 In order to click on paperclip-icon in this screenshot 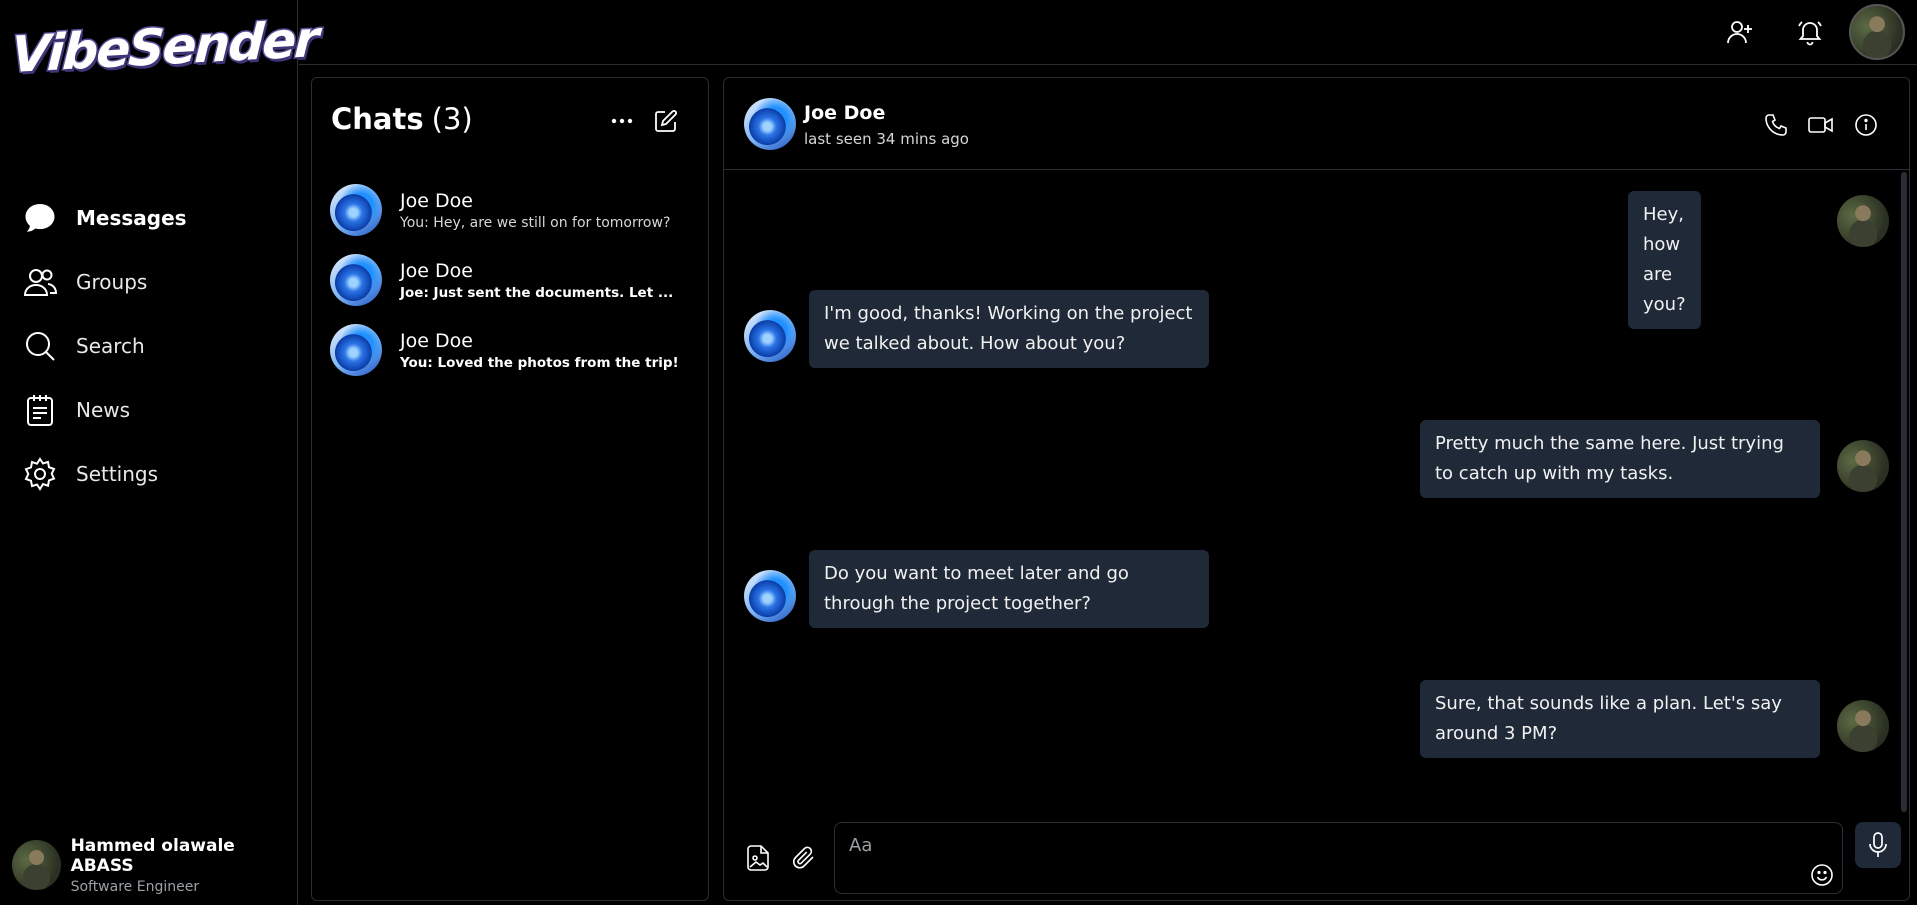, I will do `click(804, 858)`.